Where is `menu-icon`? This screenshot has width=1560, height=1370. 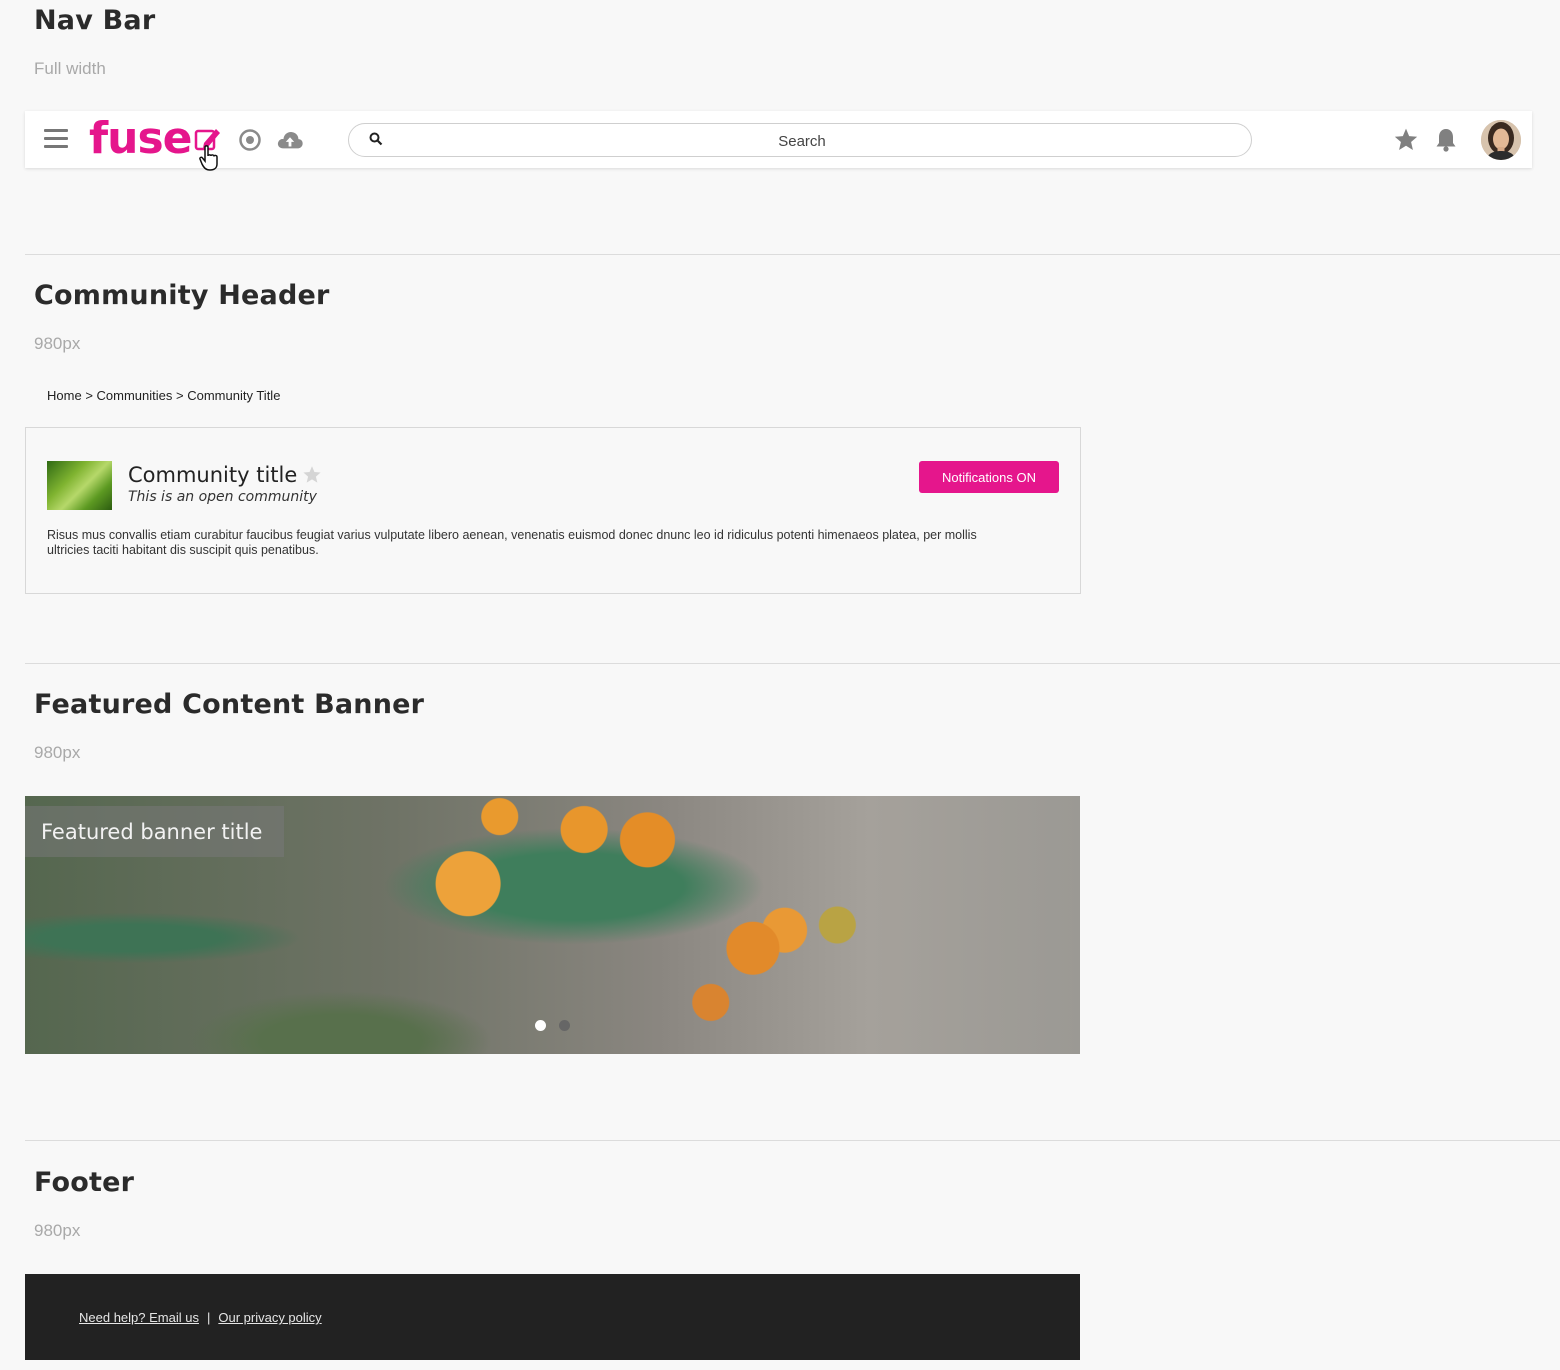 menu-icon is located at coordinates (56, 139).